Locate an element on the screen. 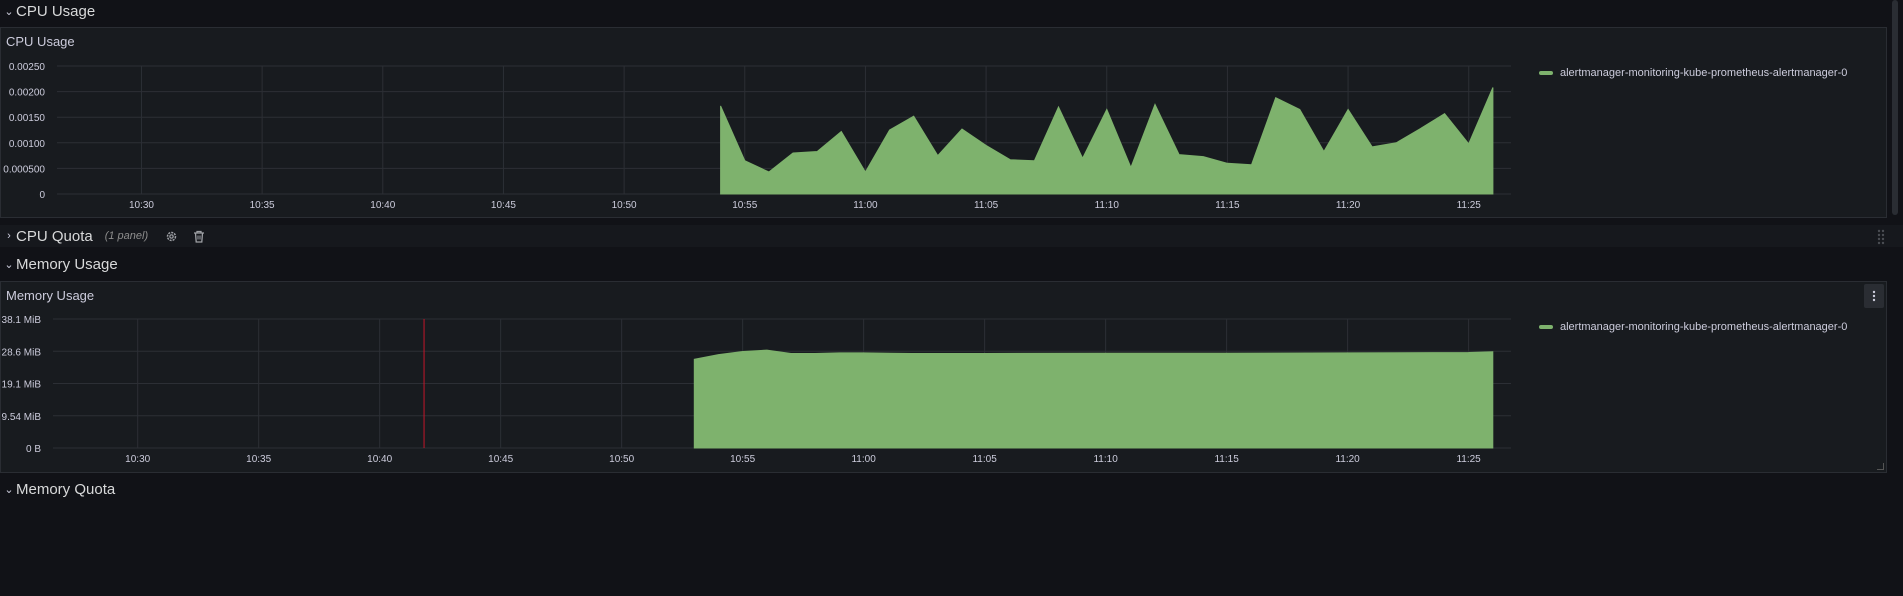 The width and height of the screenshot is (1903, 596). y-tick-label: 0.00250 is located at coordinates (27, 67).